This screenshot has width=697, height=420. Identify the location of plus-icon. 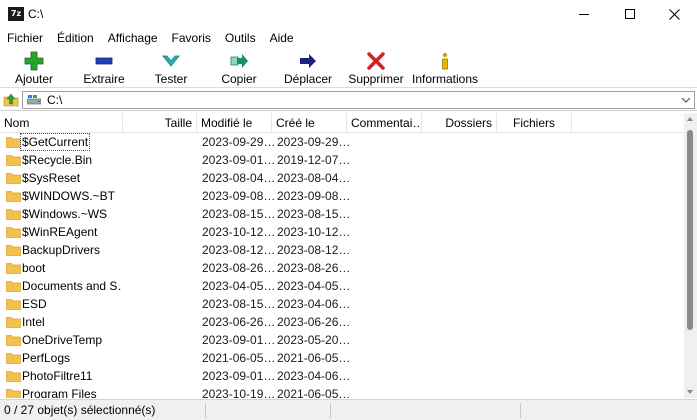
(34, 61).